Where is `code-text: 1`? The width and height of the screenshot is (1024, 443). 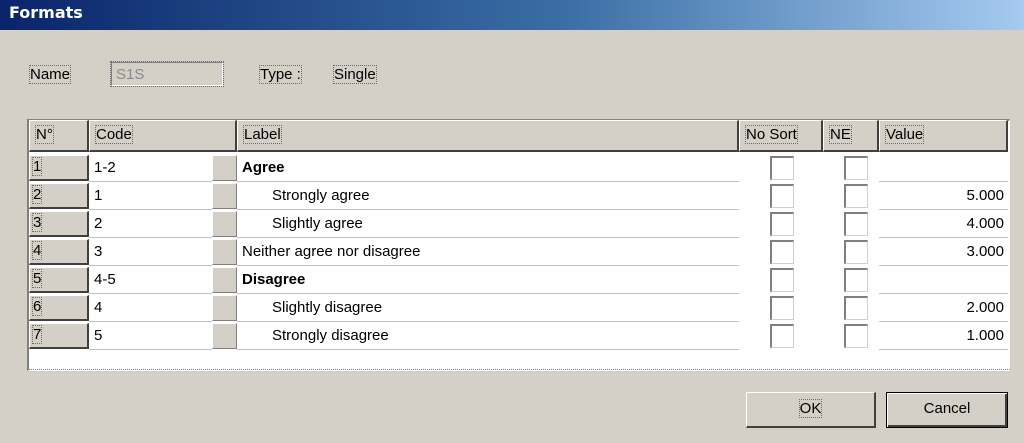 code-text: 1 is located at coordinates (98, 195).